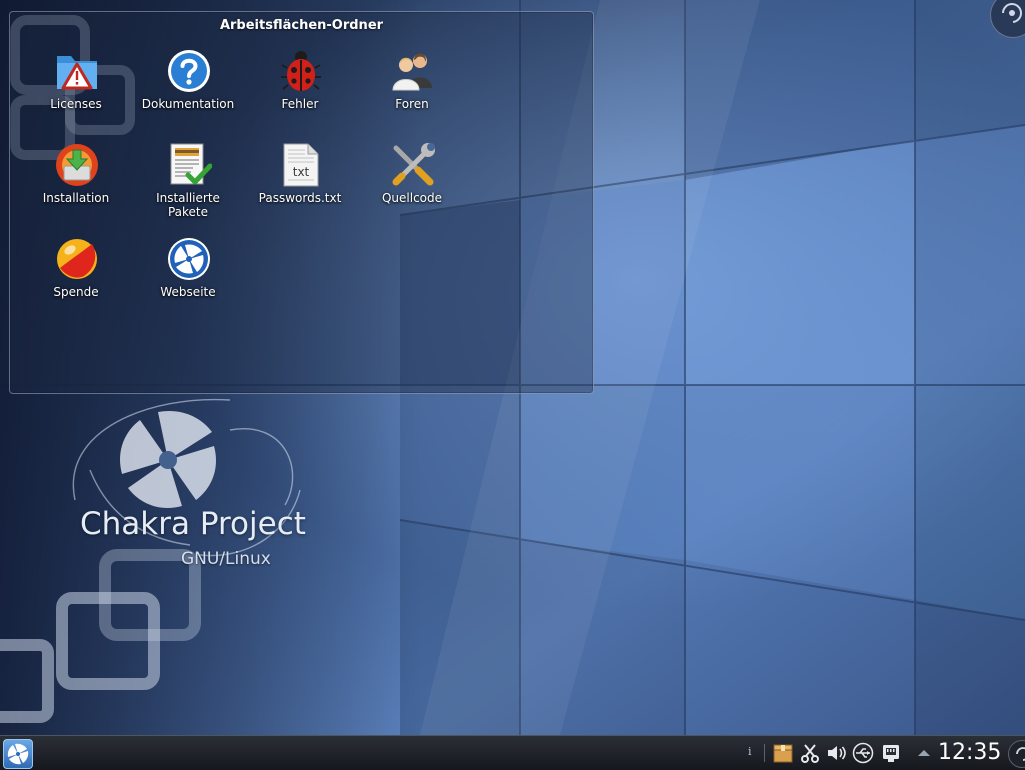 This screenshot has width=1025, height=770. I want to click on package-box-icon, so click(783, 753).